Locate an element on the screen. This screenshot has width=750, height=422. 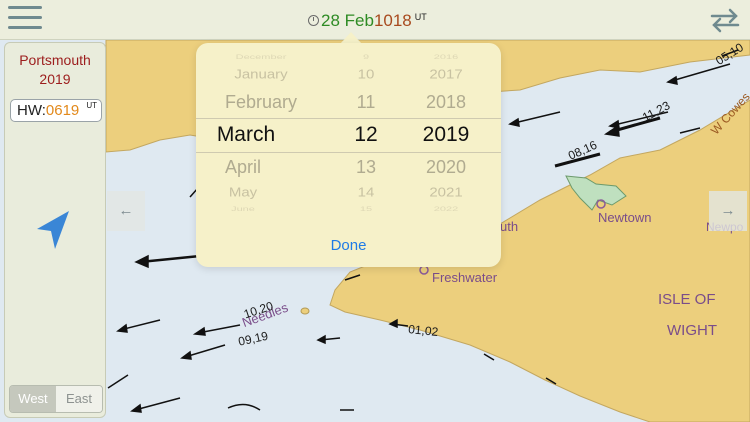
year-option: 2022 is located at coordinates (446, 208).